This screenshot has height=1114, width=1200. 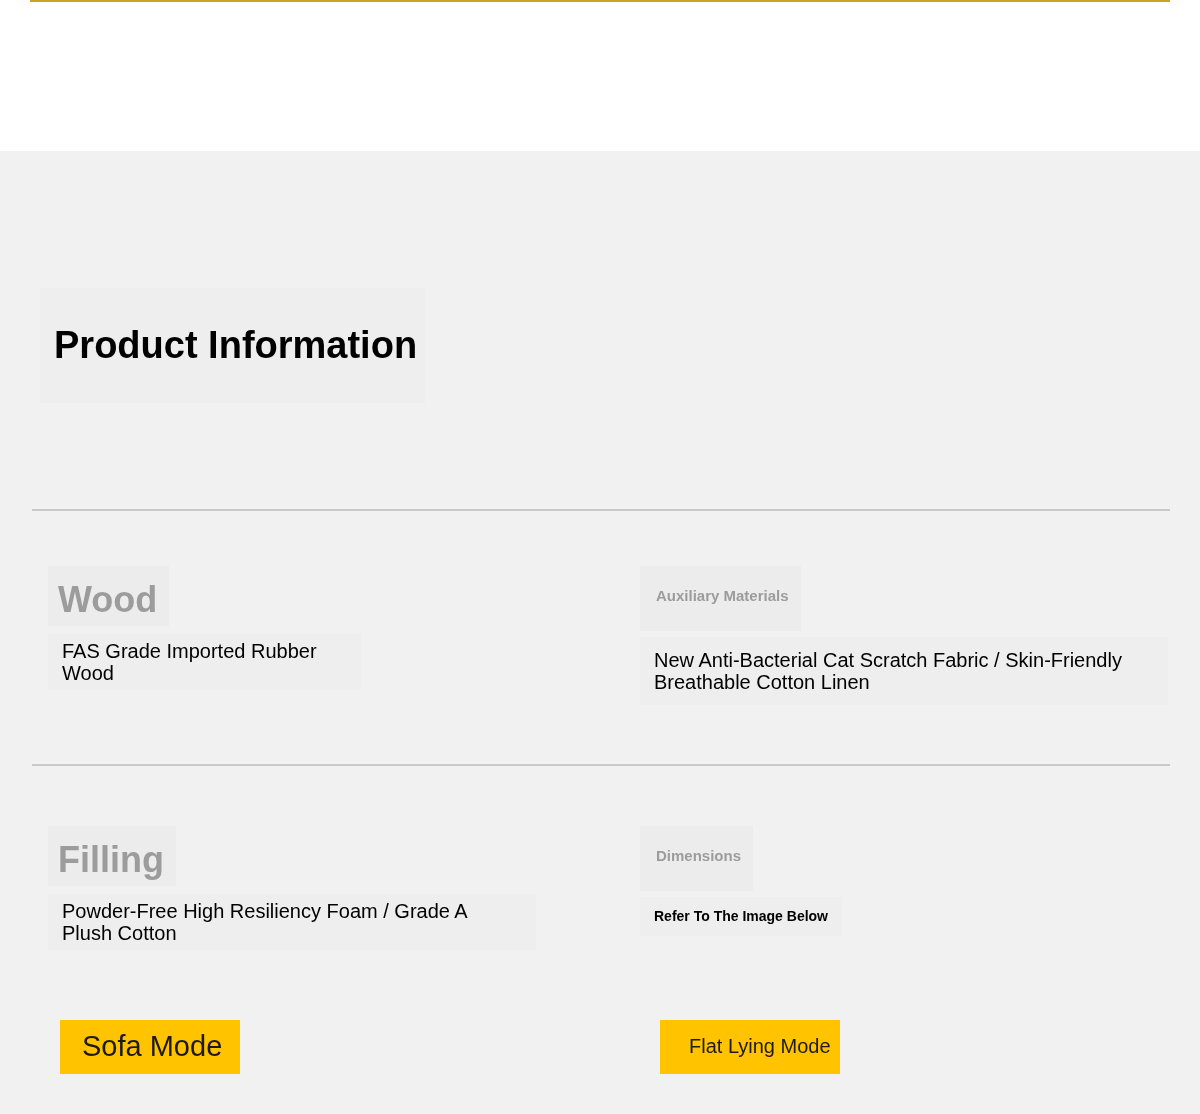 What do you see at coordinates (697, 858) in the screenshot?
I see `spec-label: Dimensions` at bounding box center [697, 858].